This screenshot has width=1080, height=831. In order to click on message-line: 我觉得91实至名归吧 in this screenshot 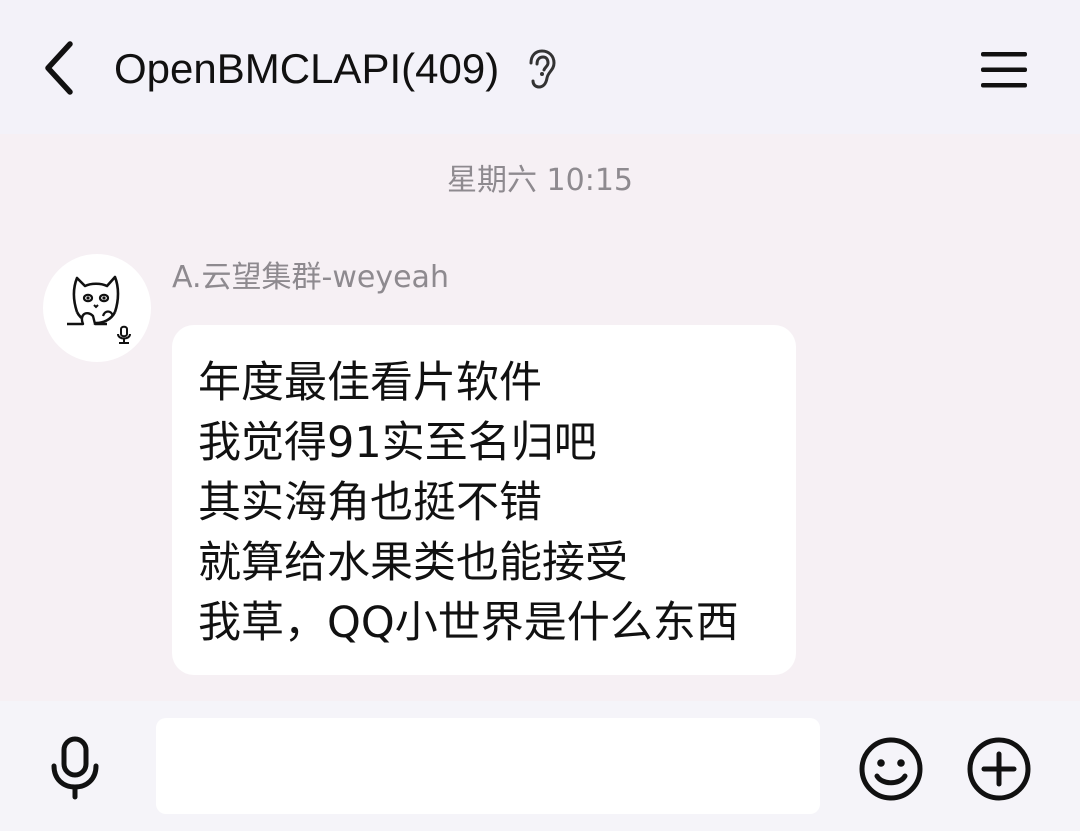, I will do `click(397, 443)`.